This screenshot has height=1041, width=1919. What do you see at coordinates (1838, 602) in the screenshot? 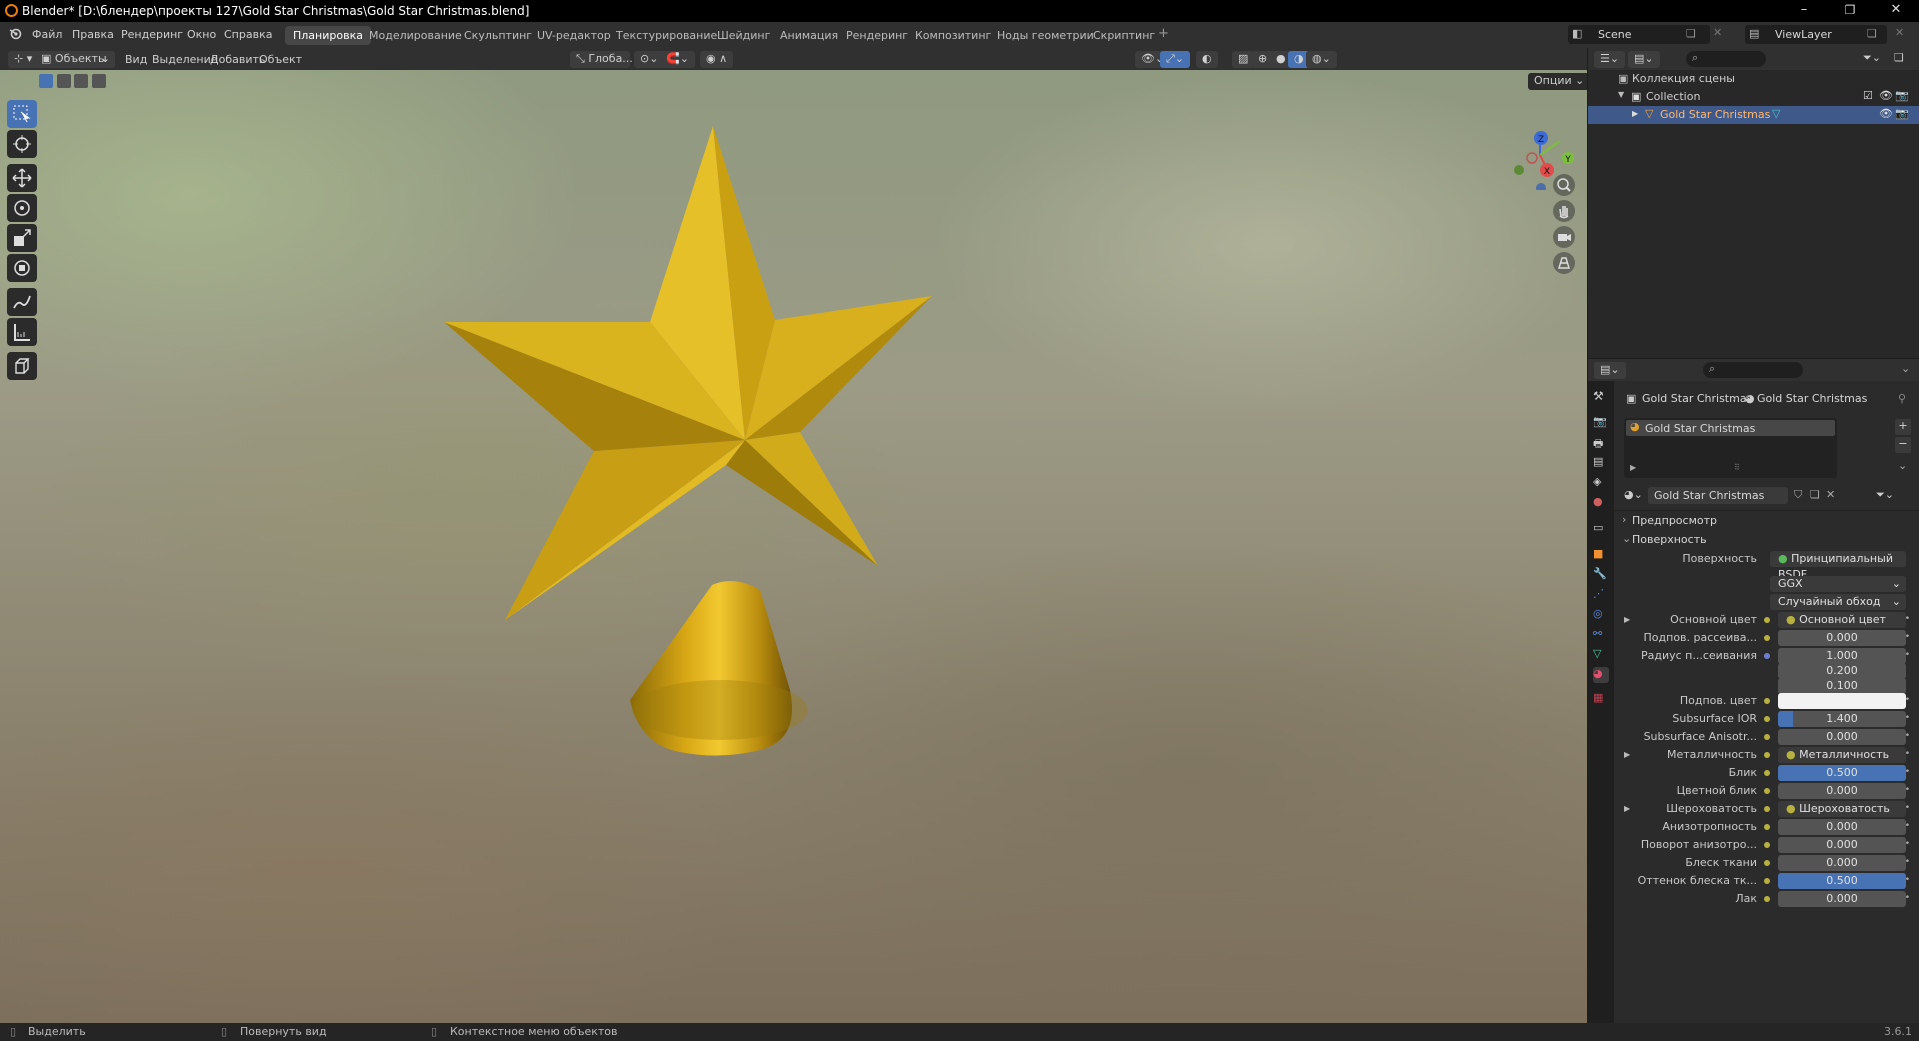
I see `subsurface-method-dropdown: Случайный обход ⌄` at bounding box center [1838, 602].